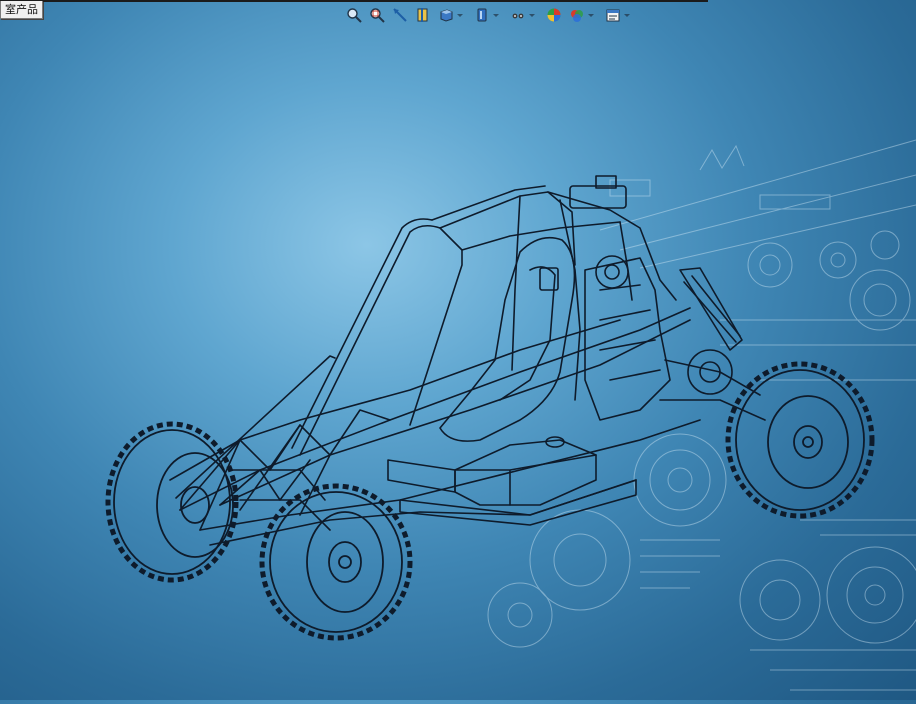 The width and height of the screenshot is (916, 704). I want to click on view-settings-dropdown-icon, so click(627, 15).